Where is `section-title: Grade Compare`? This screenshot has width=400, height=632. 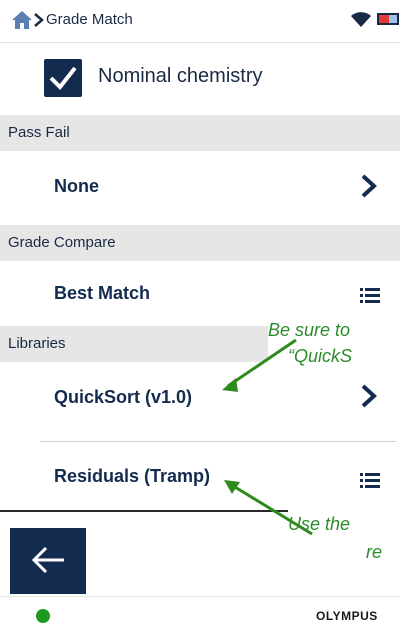 section-title: Grade Compare is located at coordinates (62, 242).